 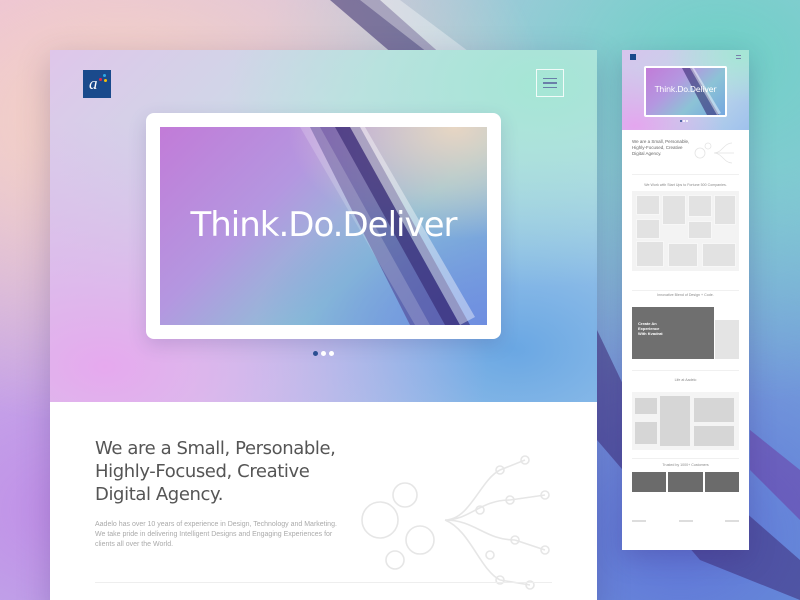 I want to click on mobile-carousel-pager, so click(x=684, y=121).